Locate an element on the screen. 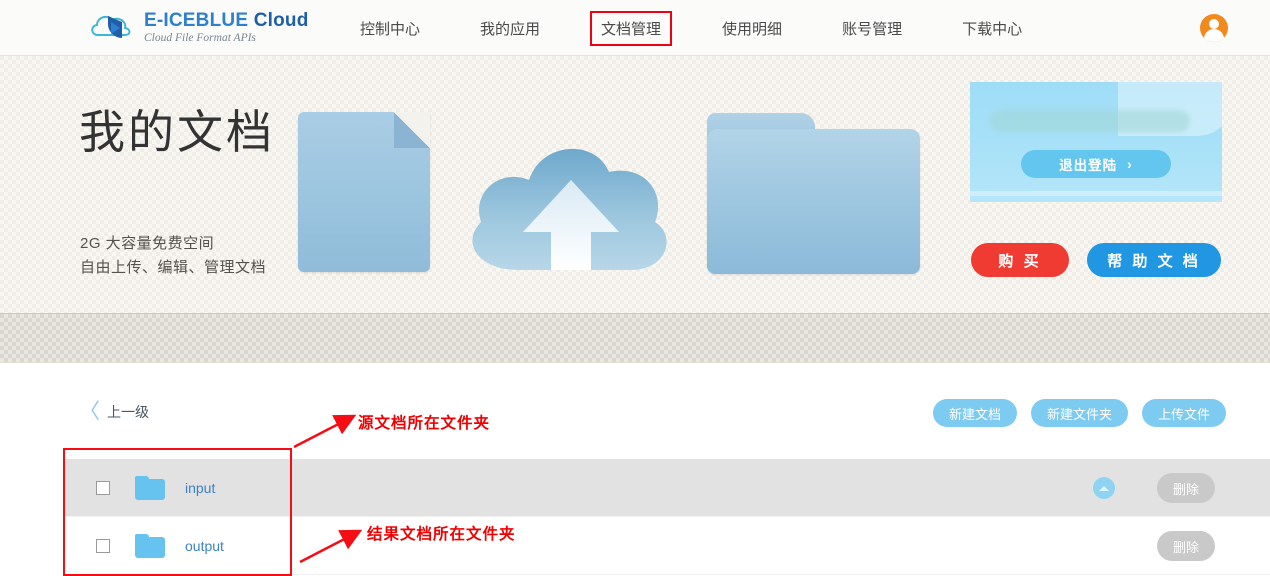  folder-name-input: input is located at coordinates (200, 488).